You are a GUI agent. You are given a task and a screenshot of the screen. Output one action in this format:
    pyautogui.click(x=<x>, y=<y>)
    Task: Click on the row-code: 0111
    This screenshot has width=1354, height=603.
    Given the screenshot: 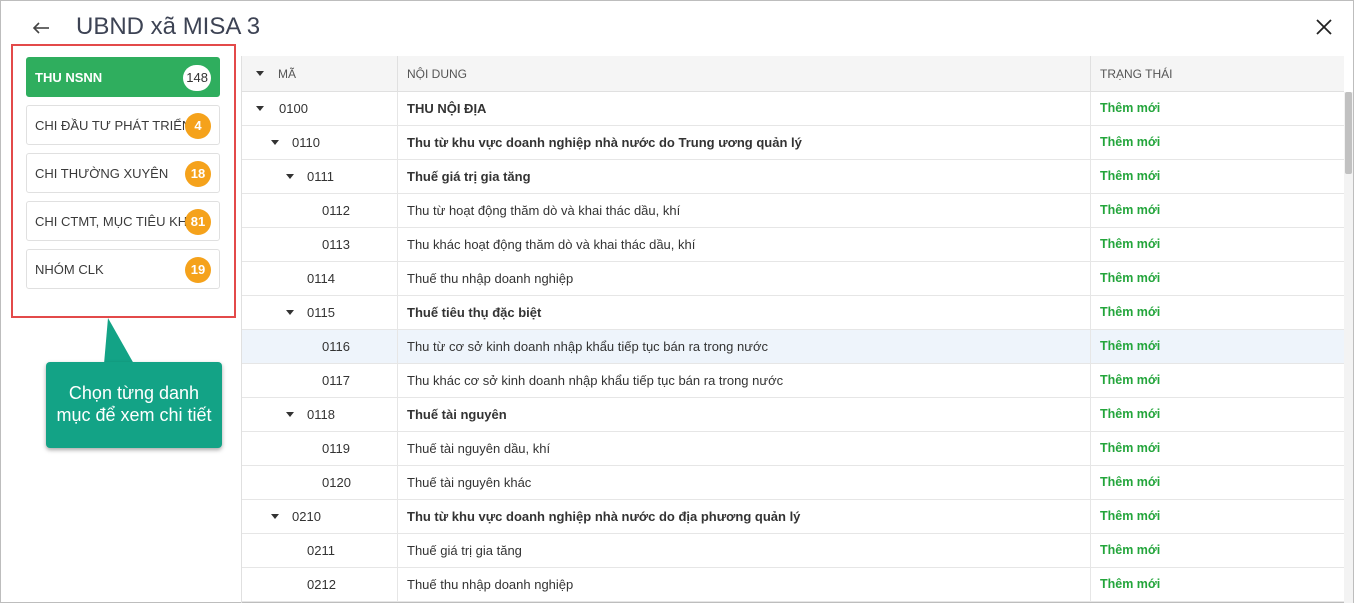 What is the action you would take?
    pyautogui.click(x=320, y=176)
    